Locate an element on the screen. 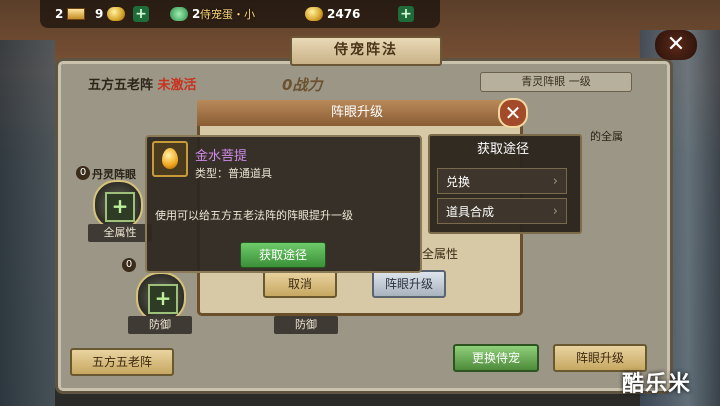 The image size is (720, 406). watermark-logo: 酷乐米 is located at coordinates (657, 384).